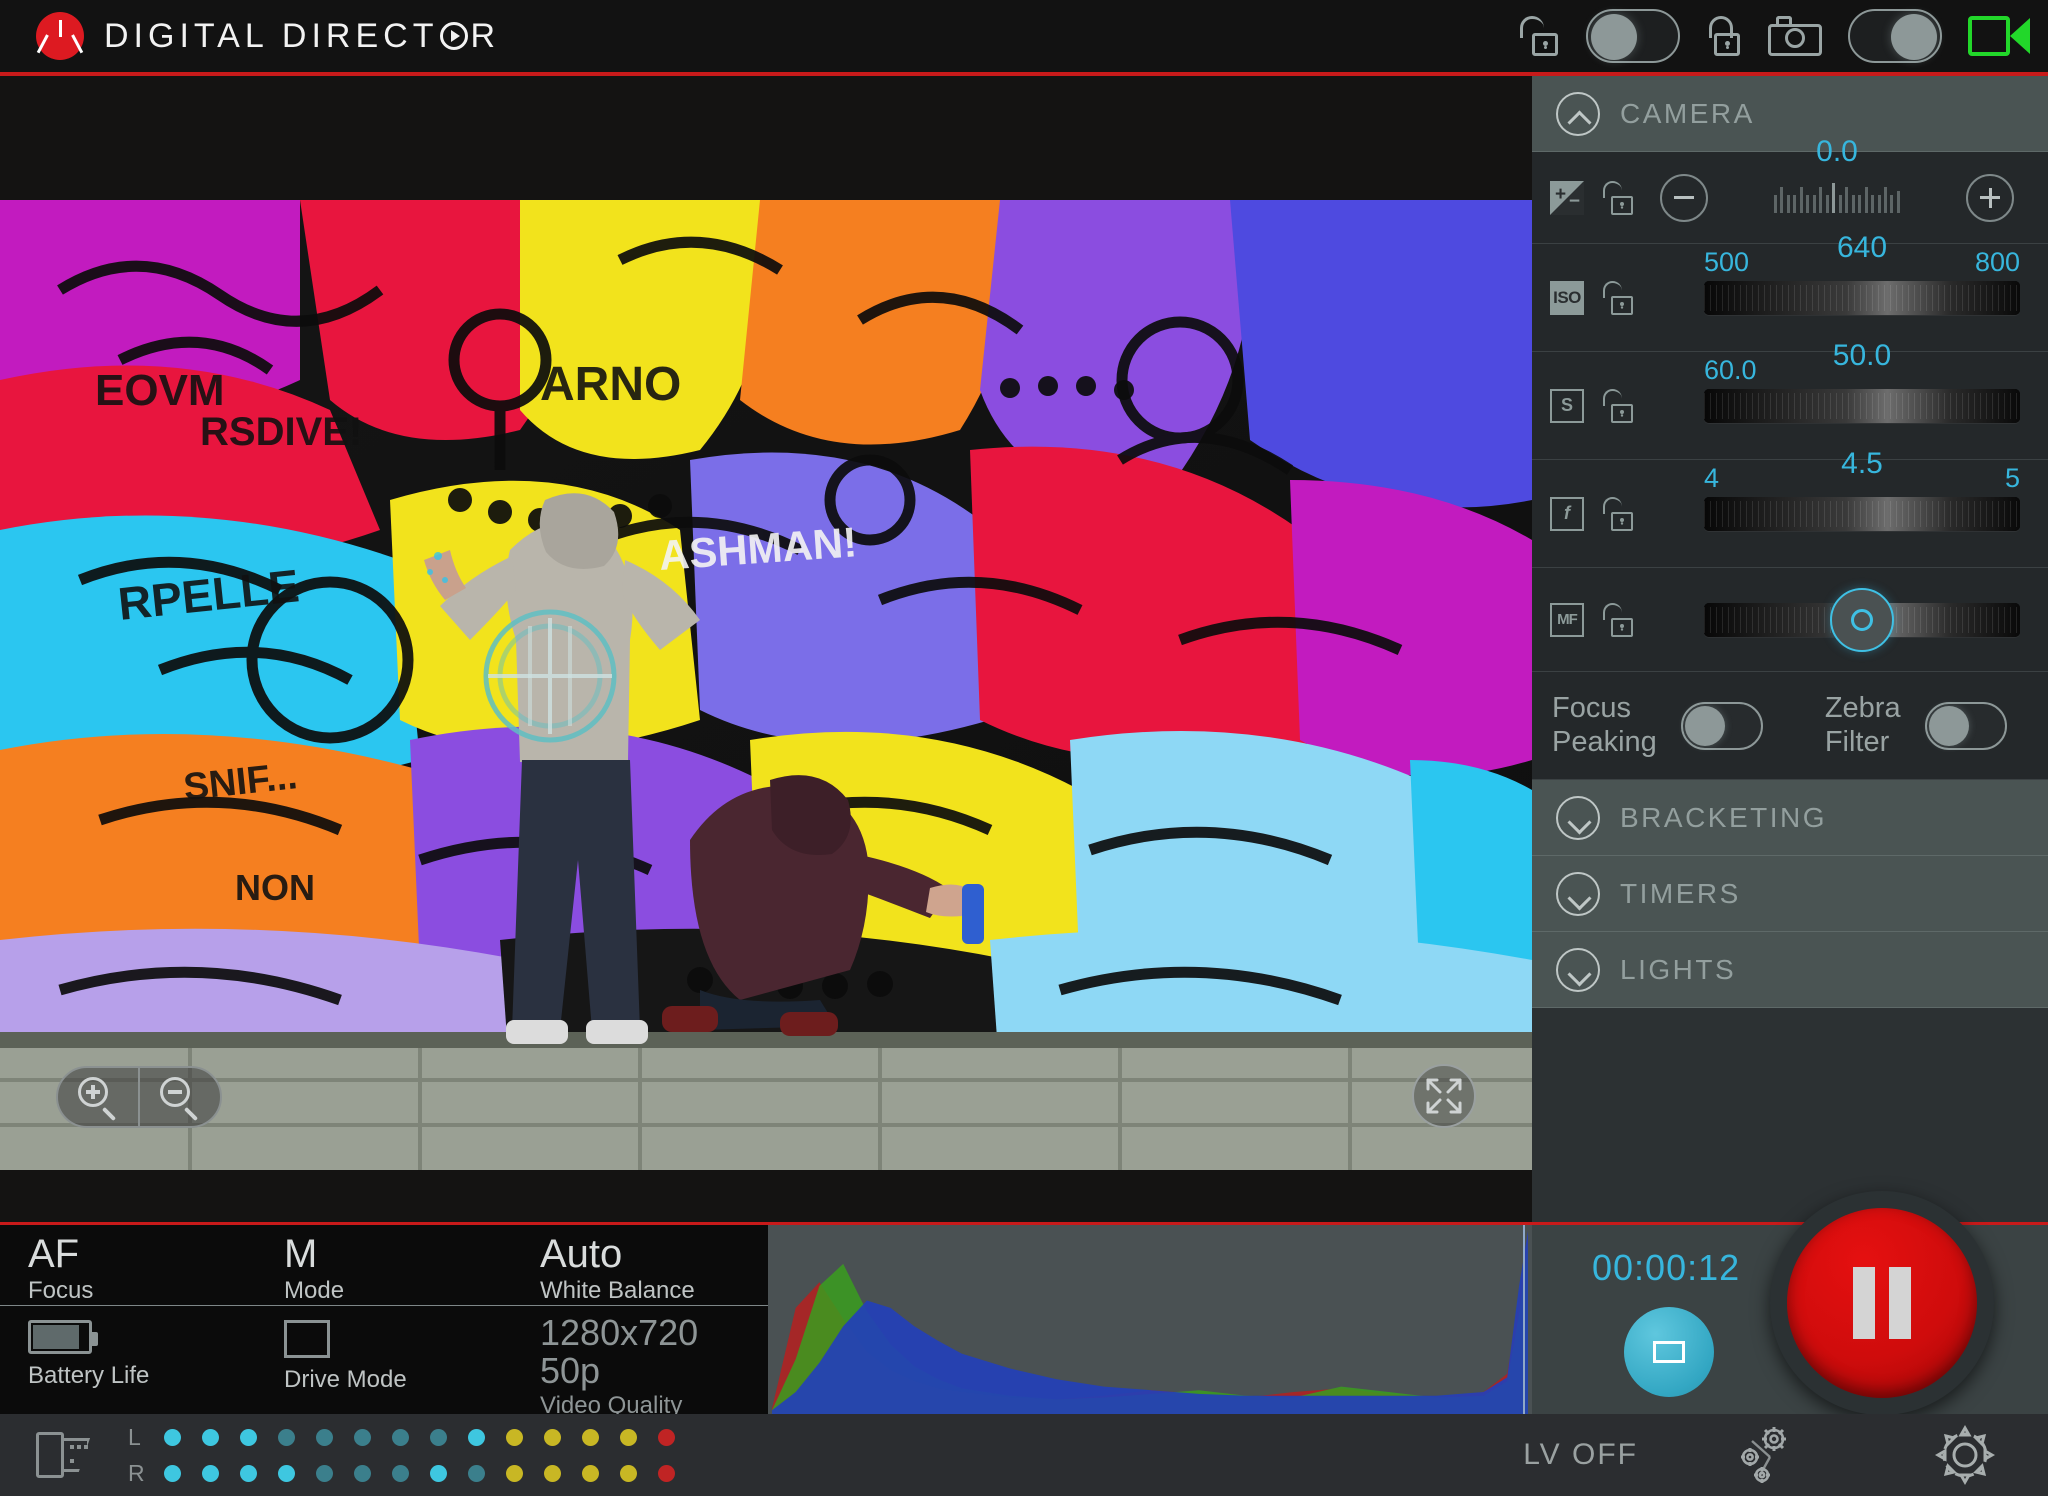 The image size is (2048, 1496). I want to click on gear-icon, so click(1965, 1455).